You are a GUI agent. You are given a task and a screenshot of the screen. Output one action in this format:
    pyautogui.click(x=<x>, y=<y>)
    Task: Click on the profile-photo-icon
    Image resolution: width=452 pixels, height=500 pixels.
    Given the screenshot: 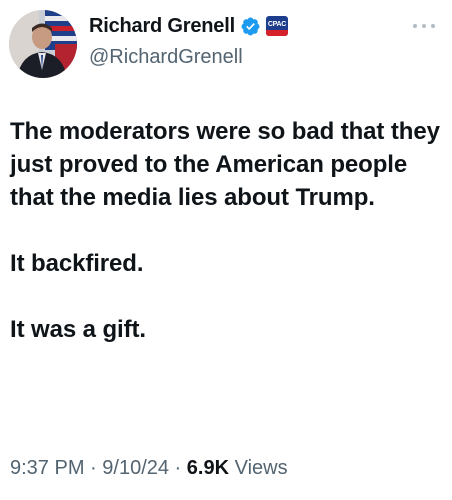 What is the action you would take?
    pyautogui.click(x=43, y=44)
    